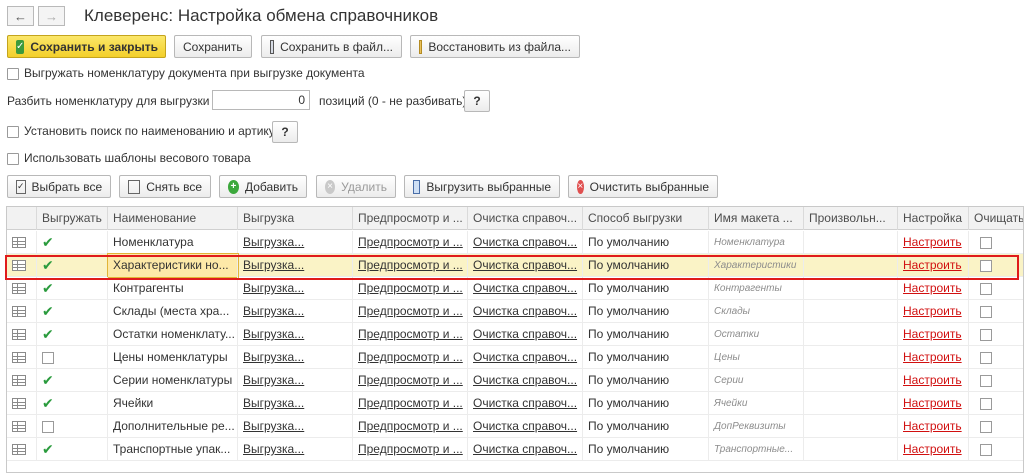 The width and height of the screenshot is (1024, 473). Describe the element at coordinates (996, 218) in the screenshot. I see `header-clear: Очищать` at that location.